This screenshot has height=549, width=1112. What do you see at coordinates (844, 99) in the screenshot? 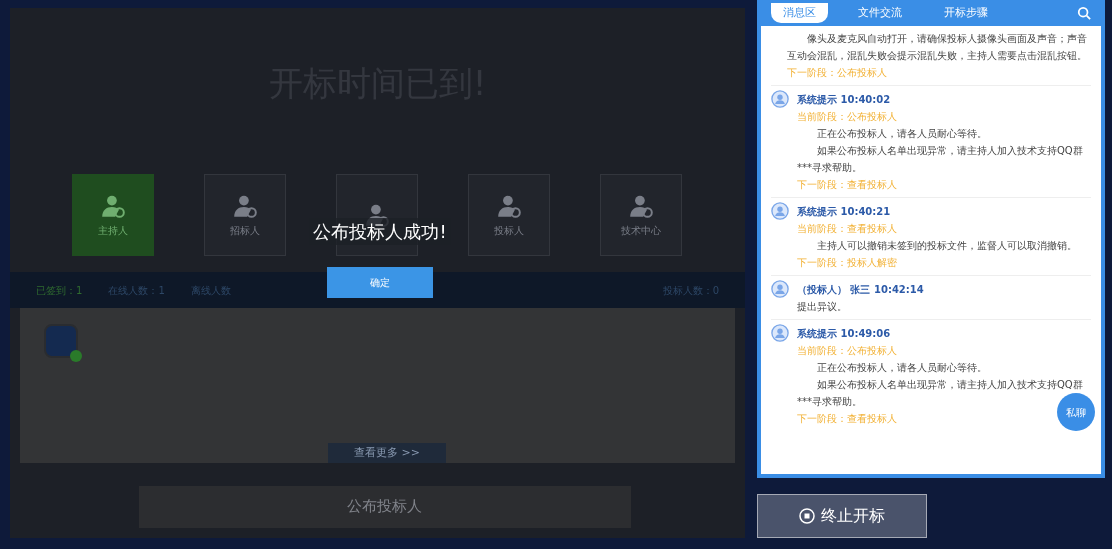
I see `message-sender: 系统提示 10:40:02` at bounding box center [844, 99].